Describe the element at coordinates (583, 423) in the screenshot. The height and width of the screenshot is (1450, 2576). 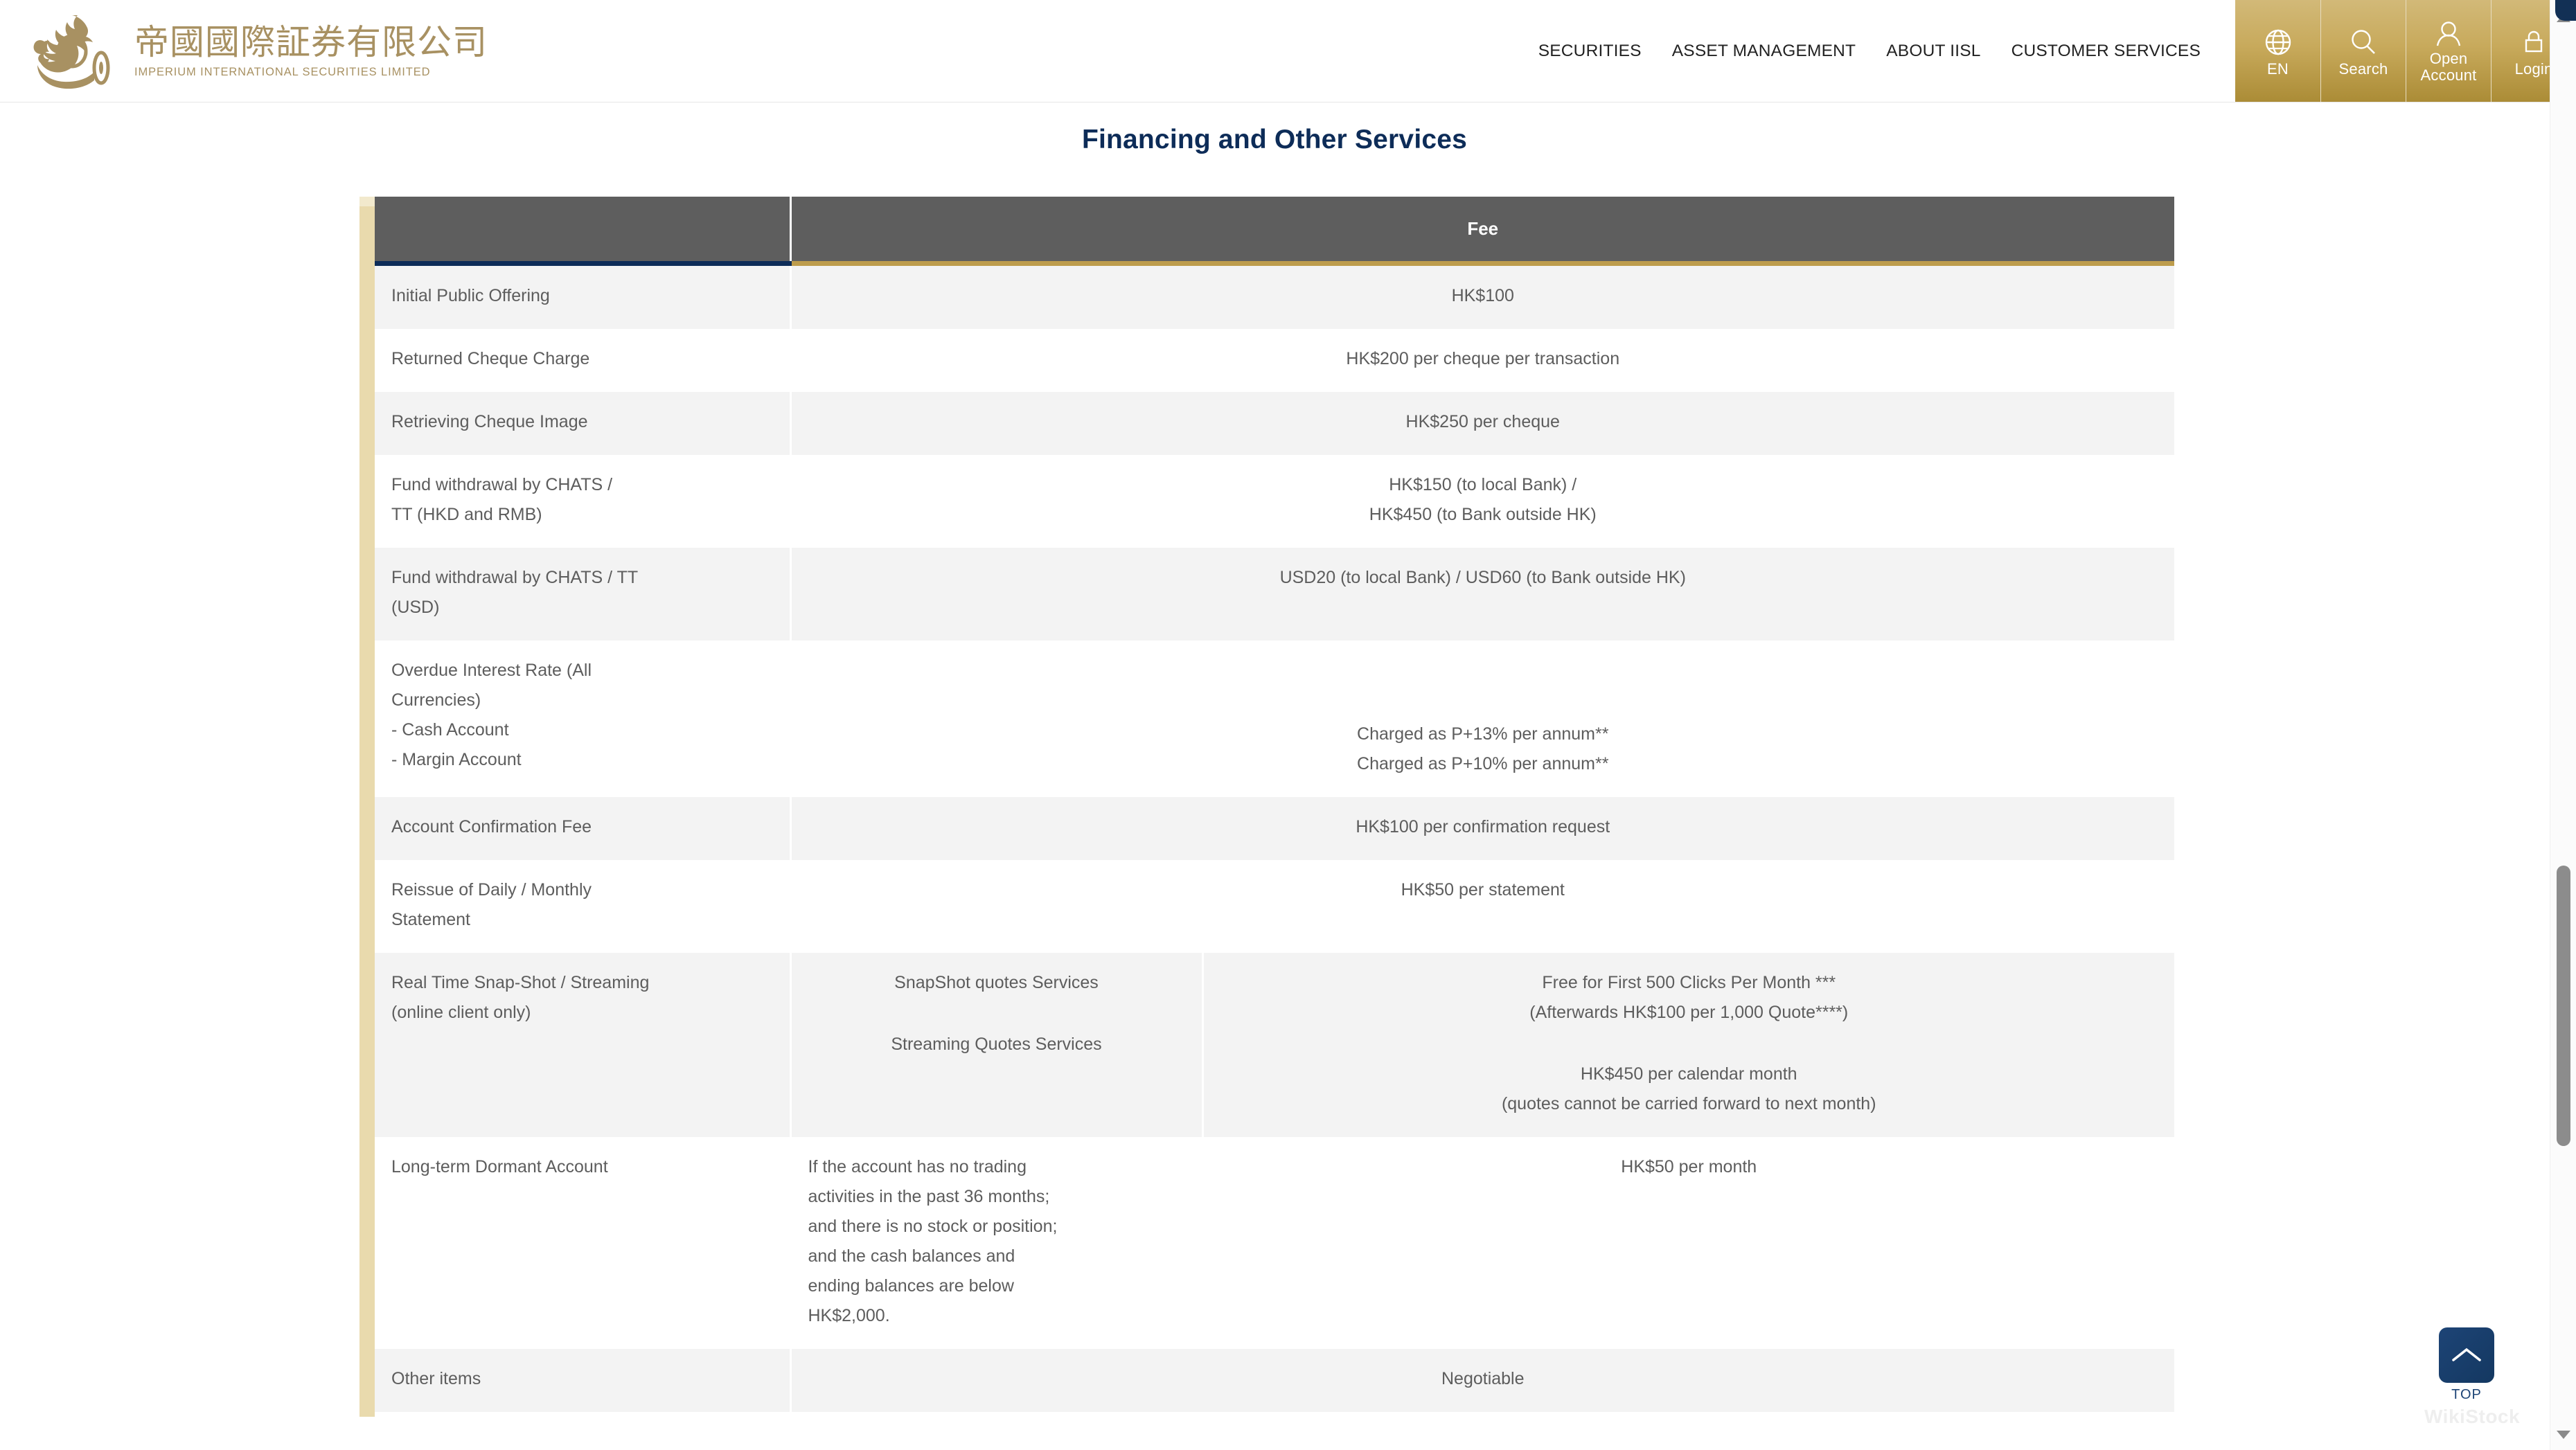
I see `fee-item-label: Retrieving Cheque Image` at that location.